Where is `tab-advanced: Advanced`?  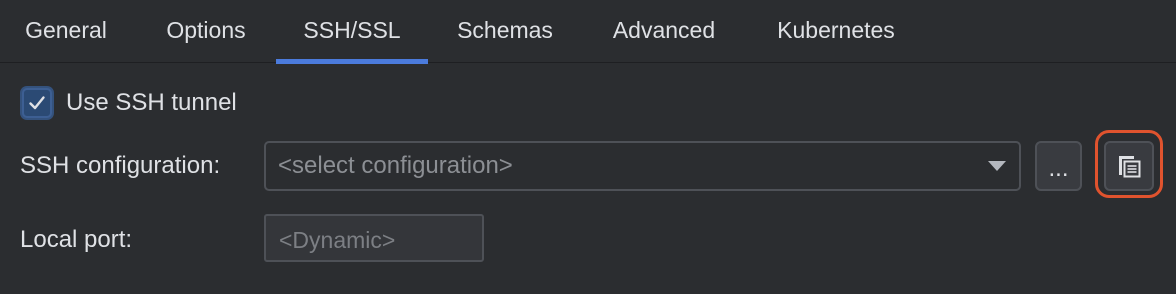 tab-advanced: Advanced is located at coordinates (664, 31).